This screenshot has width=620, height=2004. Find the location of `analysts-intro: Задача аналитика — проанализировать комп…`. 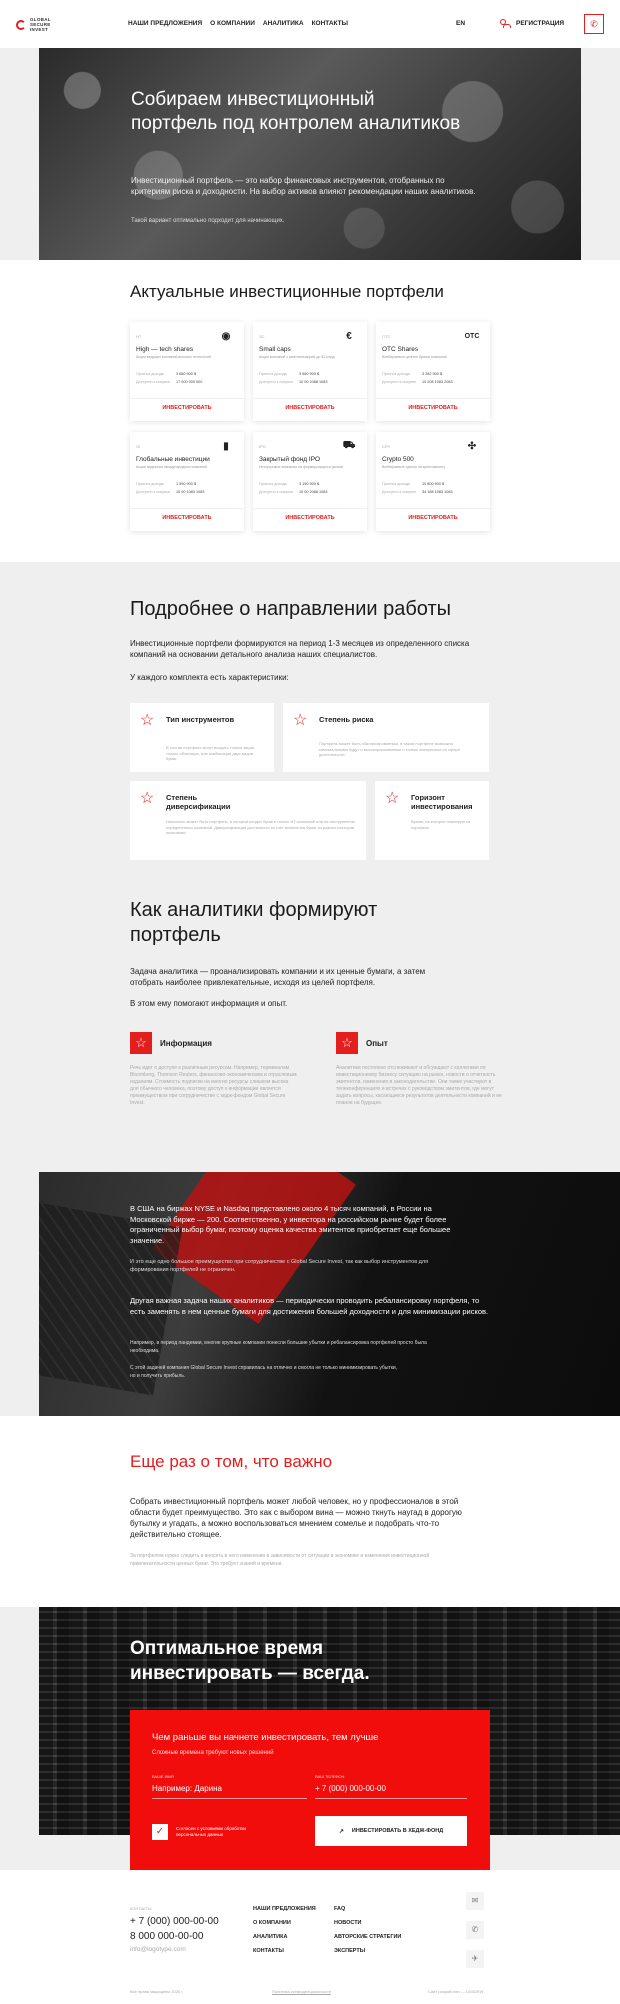

analysts-intro: Задача аналитика — проанализировать комп… is located at coordinates (278, 977).